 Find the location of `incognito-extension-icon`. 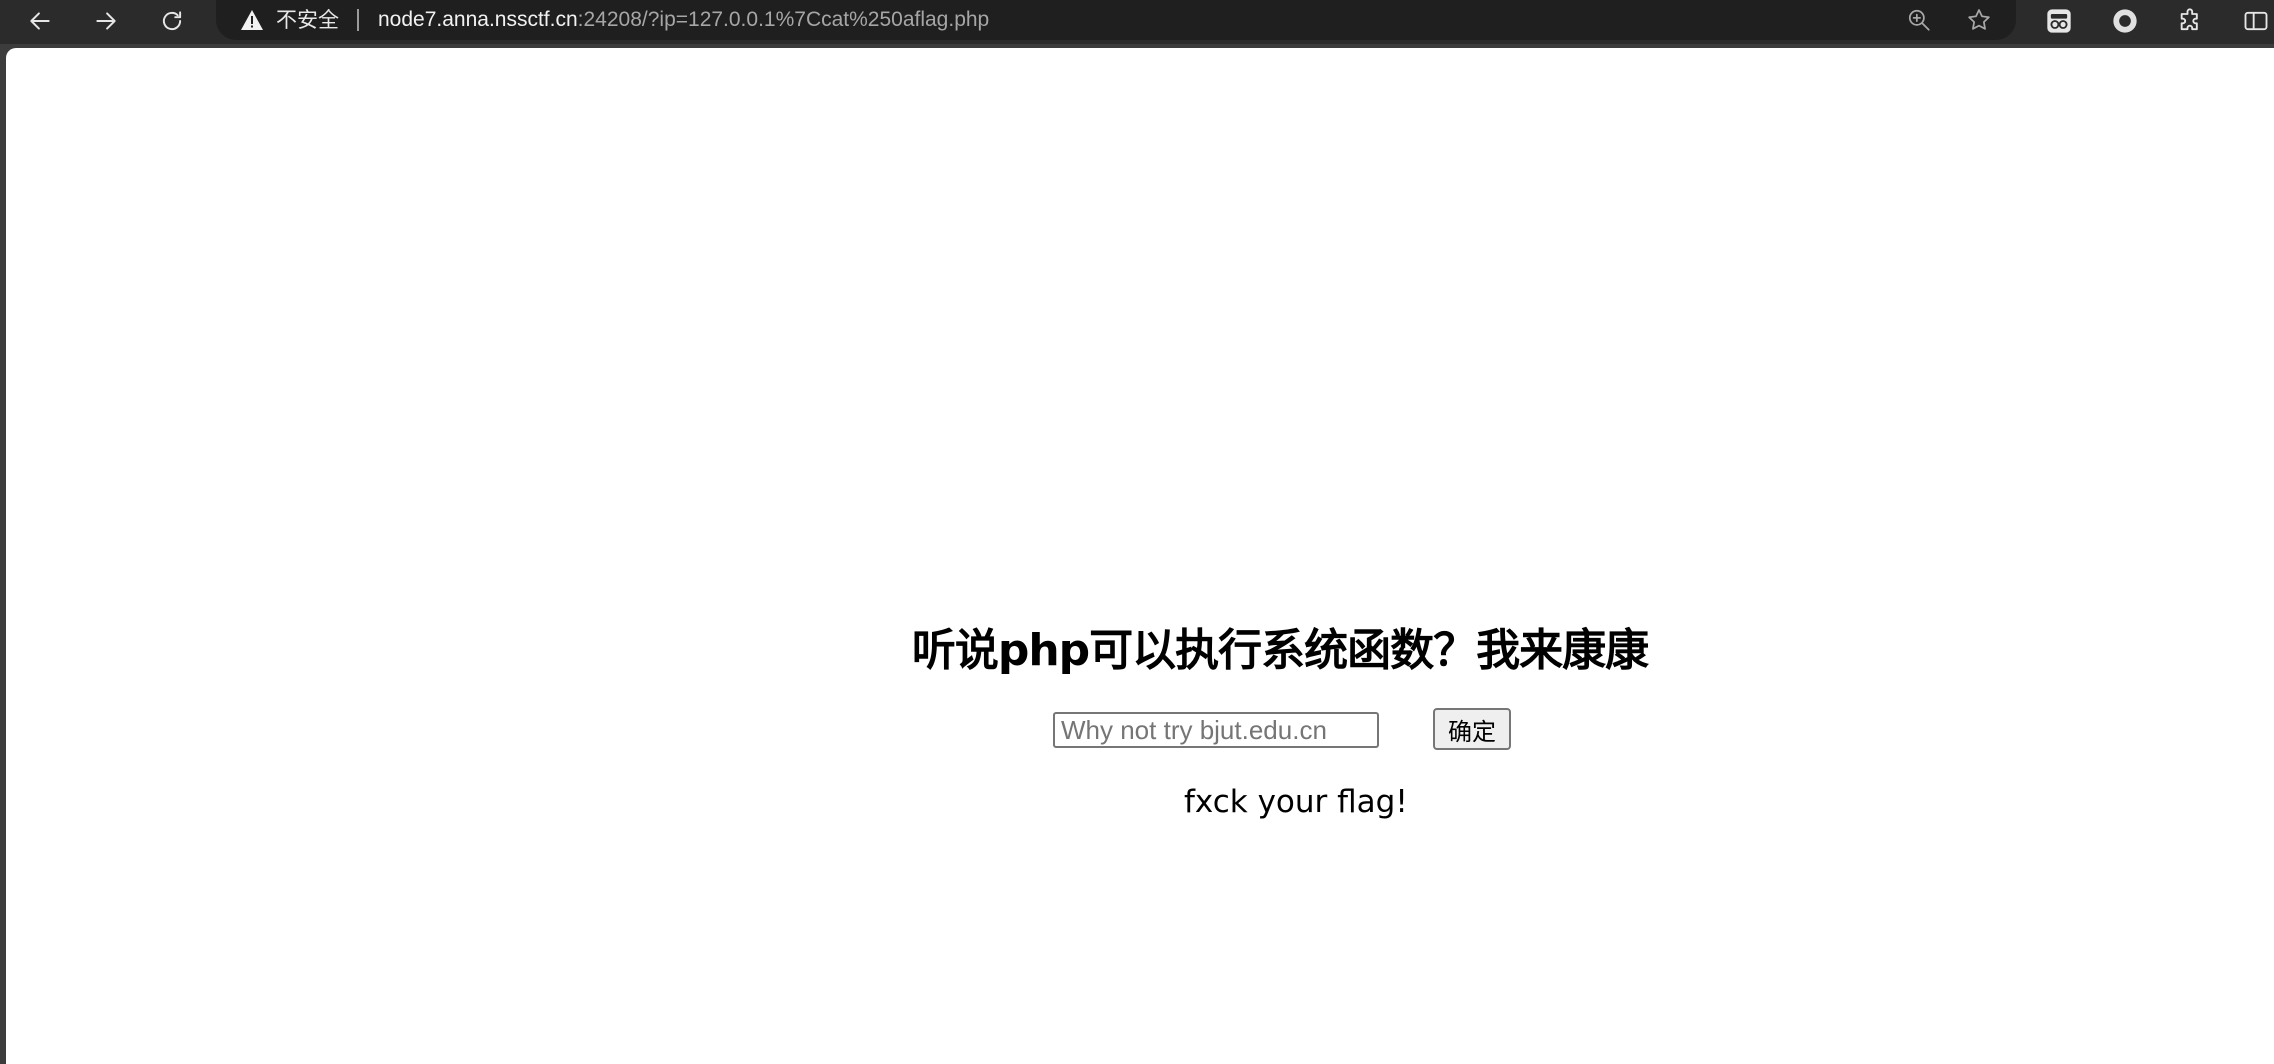

incognito-extension-icon is located at coordinates (2059, 21).